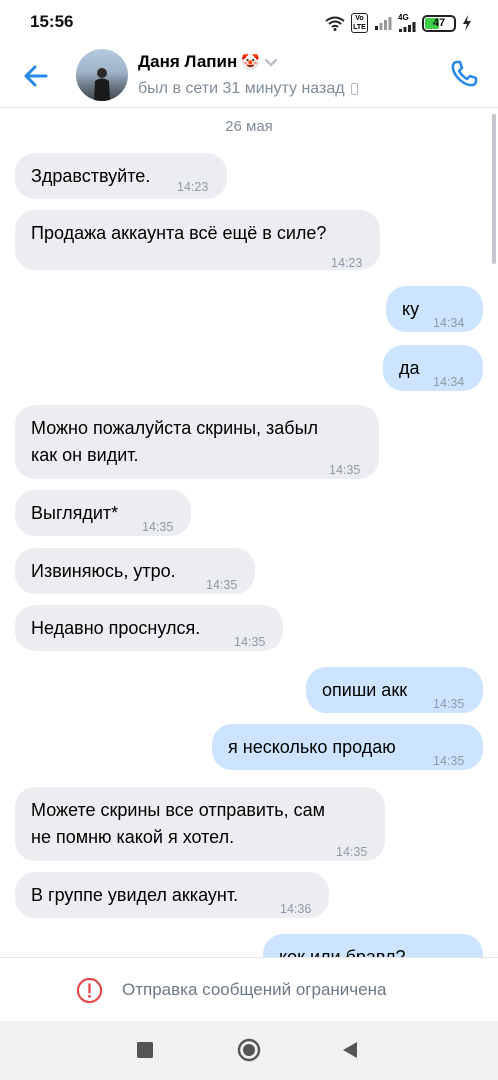 The width and height of the screenshot is (498, 1080). What do you see at coordinates (36, 76) in the screenshot?
I see `back-arrow-icon` at bounding box center [36, 76].